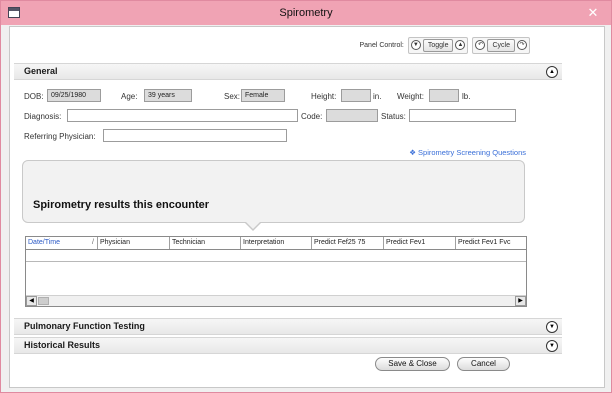 The height and width of the screenshot is (393, 612). I want to click on sort-indicator-icon: /, so click(93, 242).